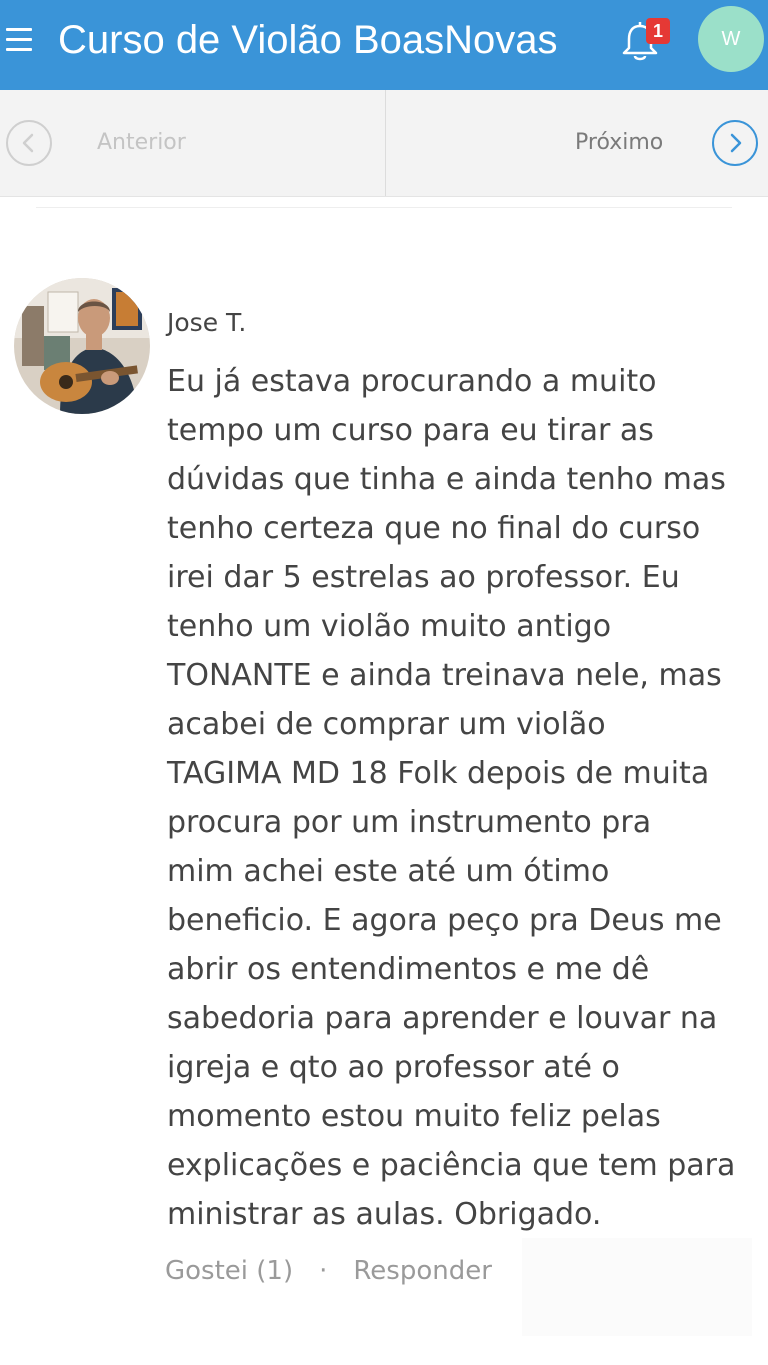 The height and width of the screenshot is (1365, 768). I want to click on comment-line: sabedoria para aprender e louvar na, so click(442, 1018).